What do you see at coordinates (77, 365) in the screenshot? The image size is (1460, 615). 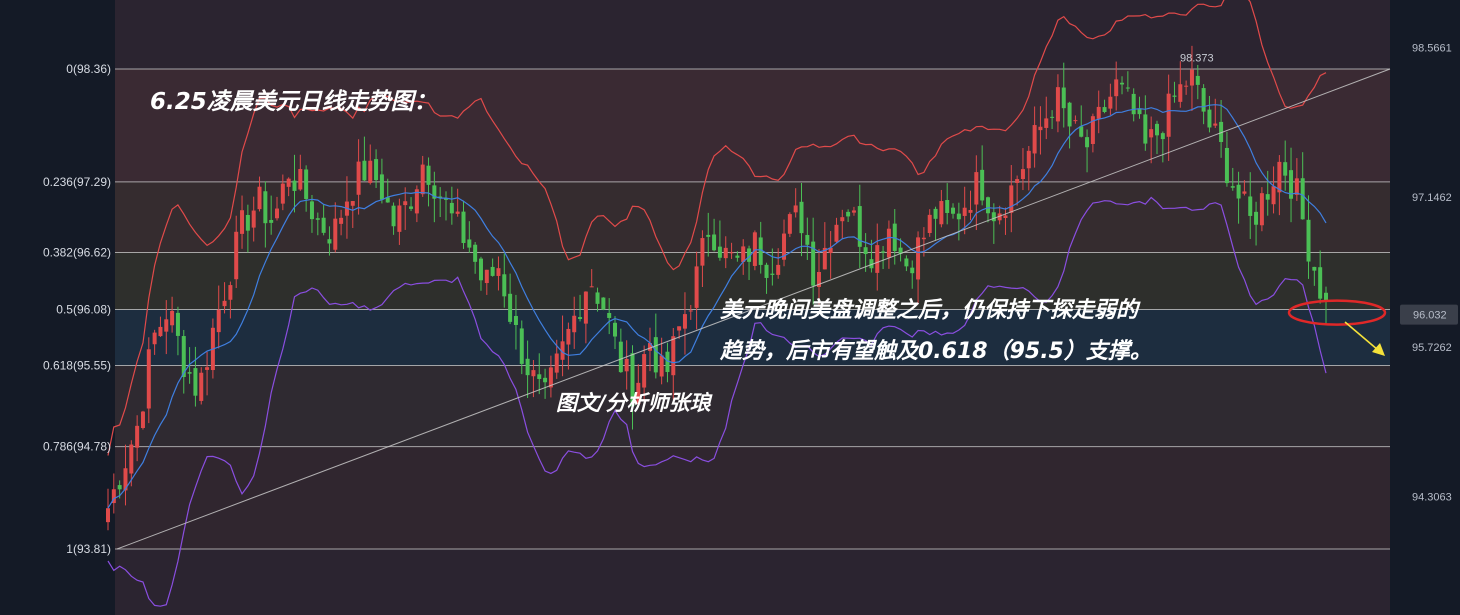 I see `fib-label: 0.618(95.55)` at bounding box center [77, 365].